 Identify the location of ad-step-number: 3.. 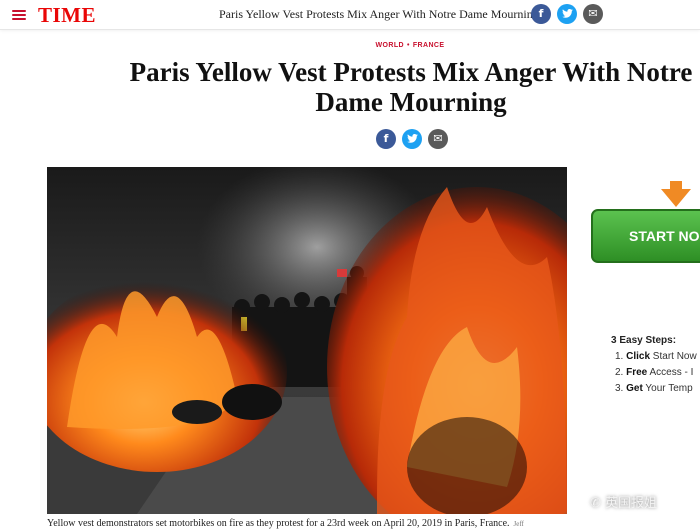
(619, 388).